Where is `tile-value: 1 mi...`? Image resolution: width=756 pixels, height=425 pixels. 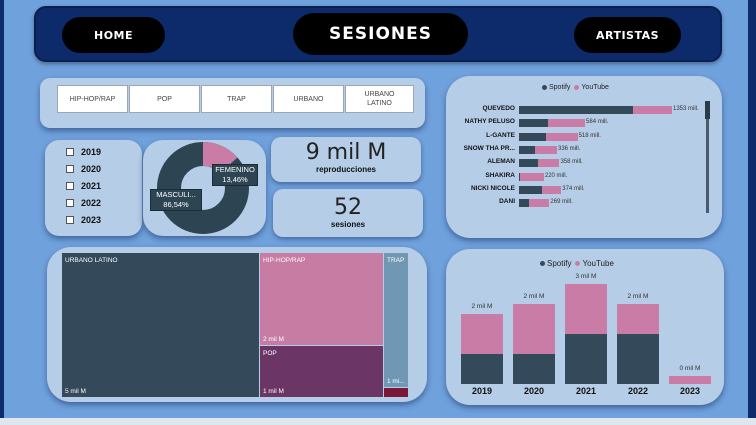 tile-value: 1 mi... is located at coordinates (396, 381).